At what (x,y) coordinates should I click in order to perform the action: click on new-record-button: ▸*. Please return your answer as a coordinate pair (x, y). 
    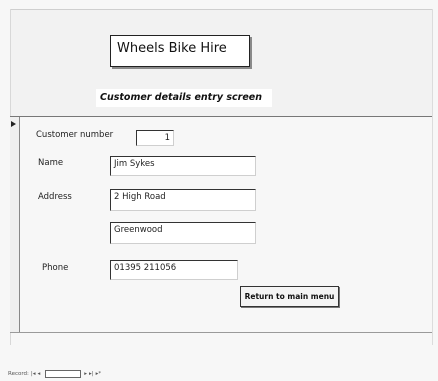
    Looking at the image, I should click on (99, 374).